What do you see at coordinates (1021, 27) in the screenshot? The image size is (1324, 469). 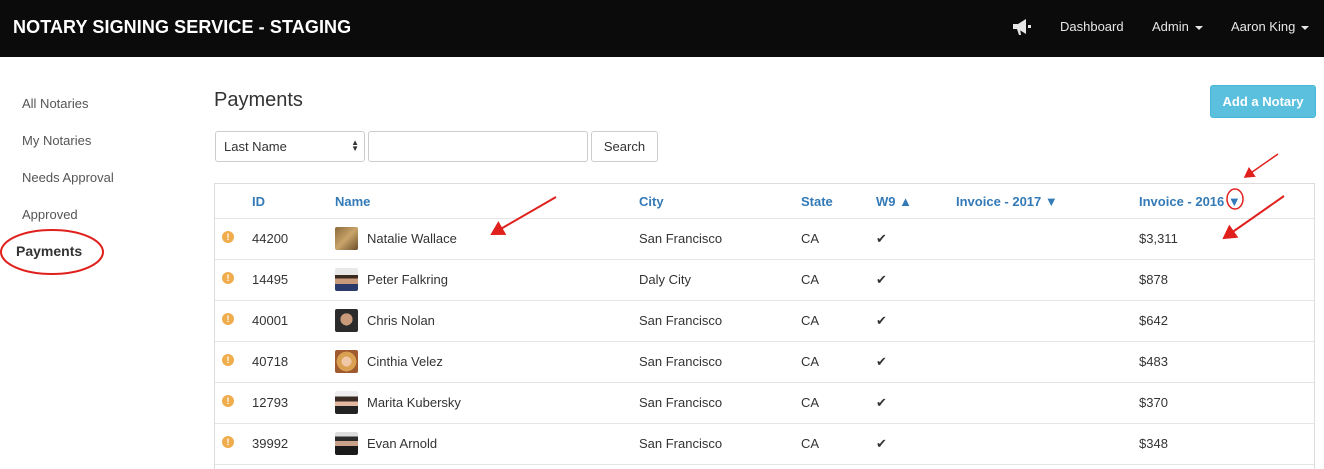 I see `megaphone-icon` at bounding box center [1021, 27].